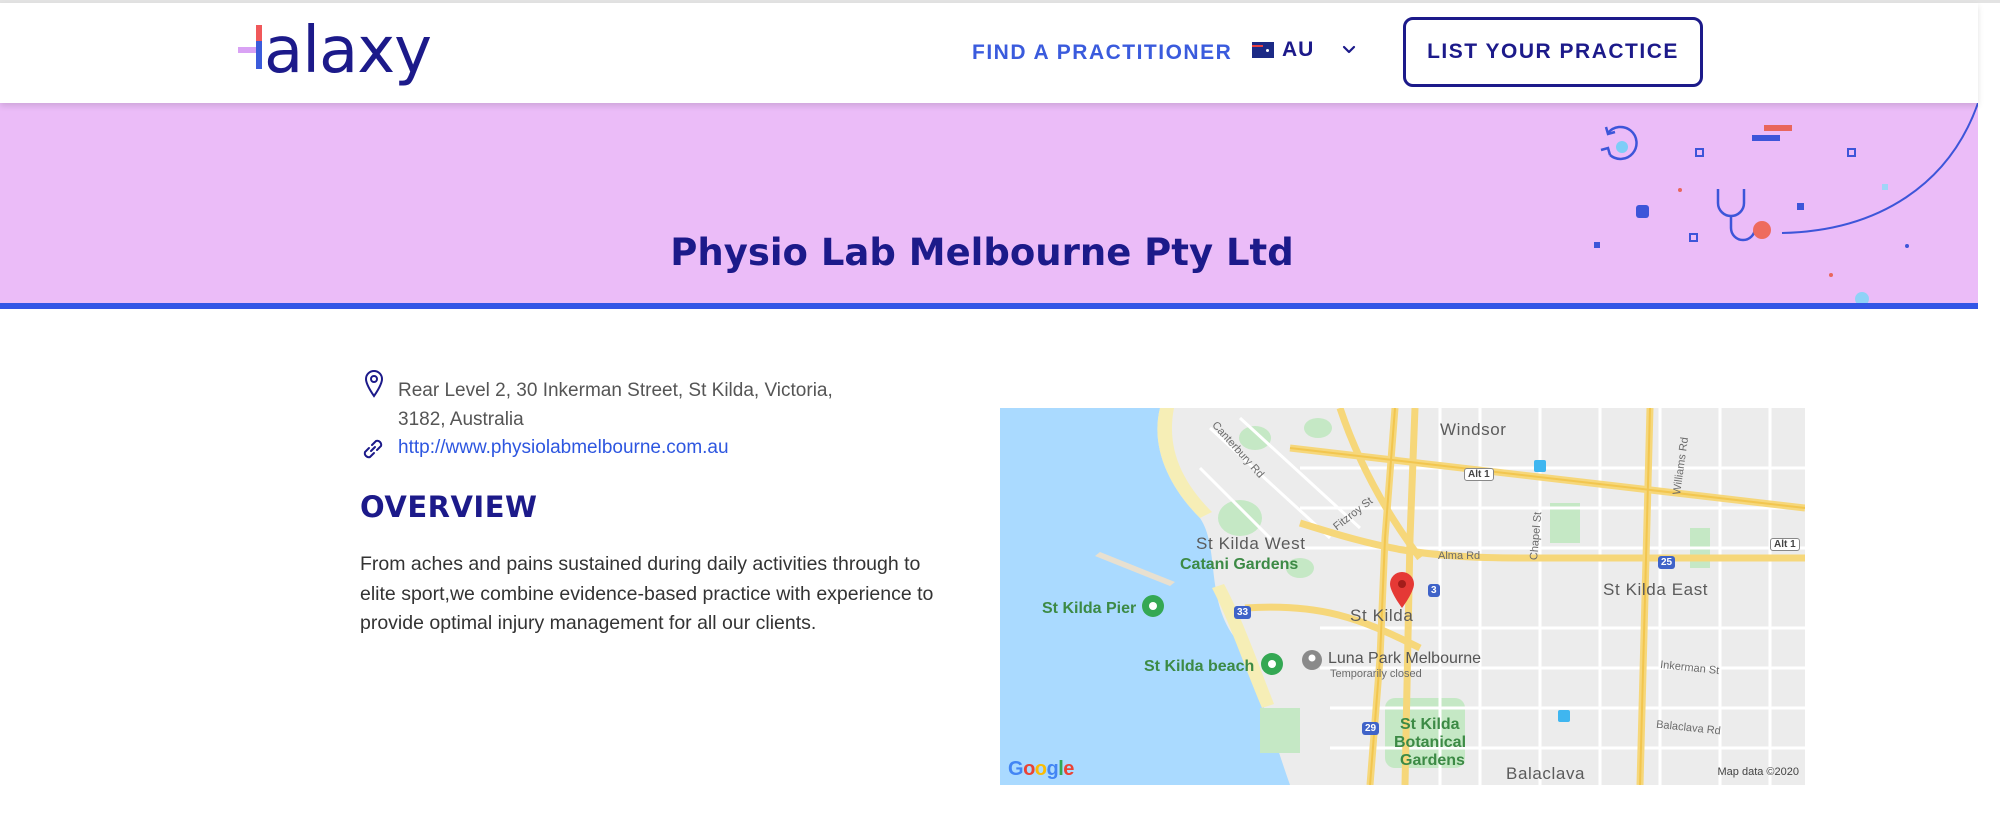 The image size is (2000, 827). Describe the element at coordinates (449, 507) in the screenshot. I see `overview-heading: OVERVIEW` at that location.